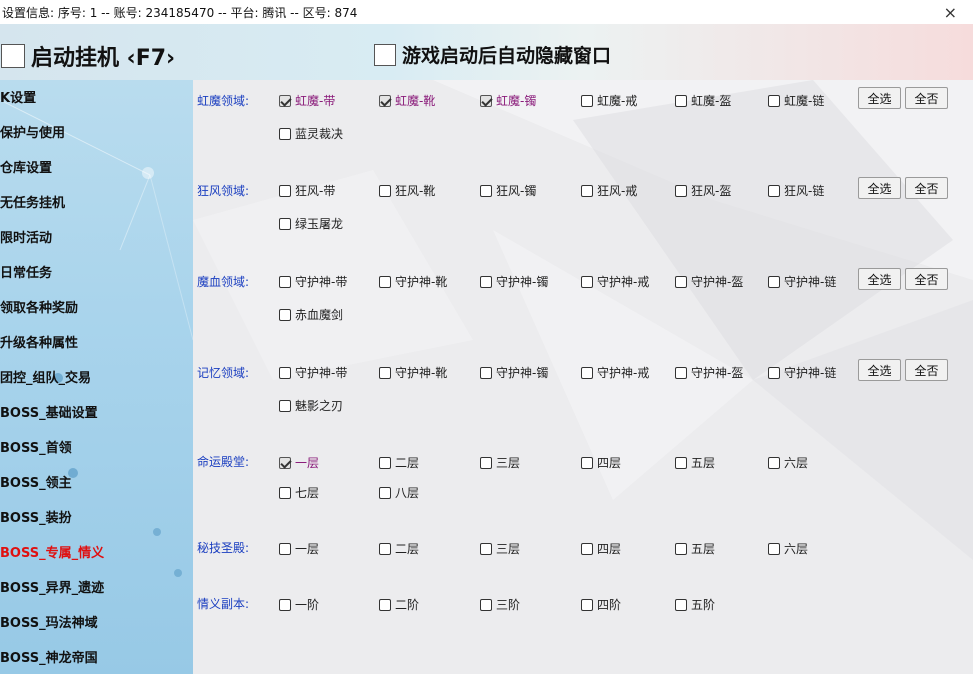  What do you see at coordinates (307, 190) in the screenshot?
I see `option-checkbox: 狂风-带` at bounding box center [307, 190].